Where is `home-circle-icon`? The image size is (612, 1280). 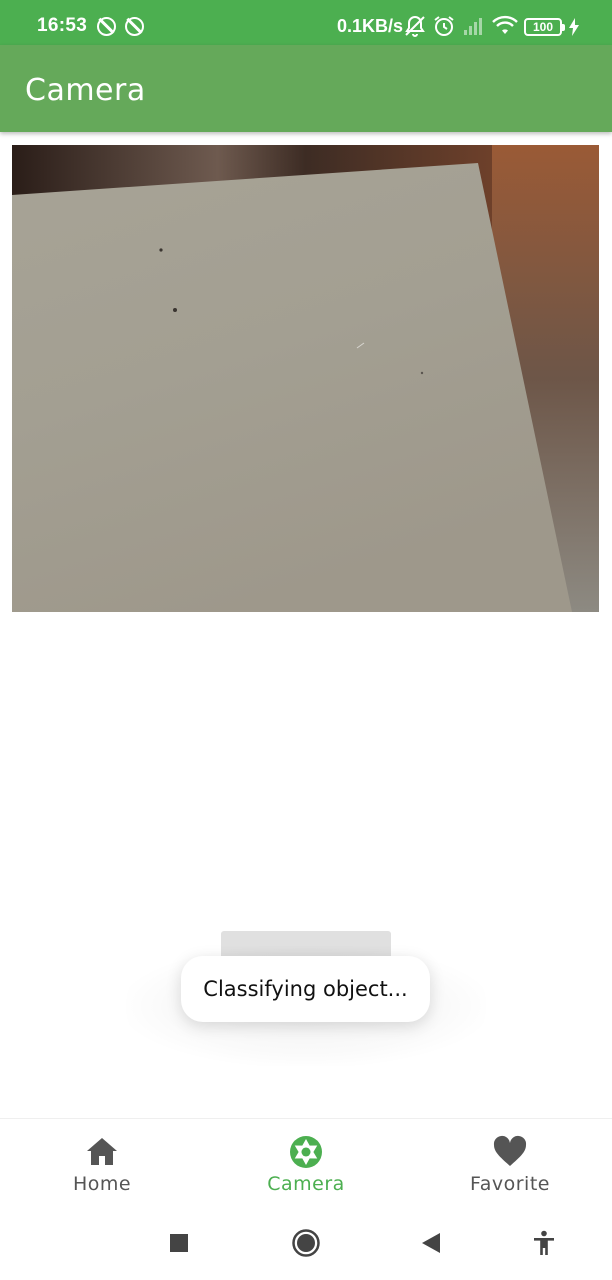
home-circle-icon is located at coordinates (306, 1243).